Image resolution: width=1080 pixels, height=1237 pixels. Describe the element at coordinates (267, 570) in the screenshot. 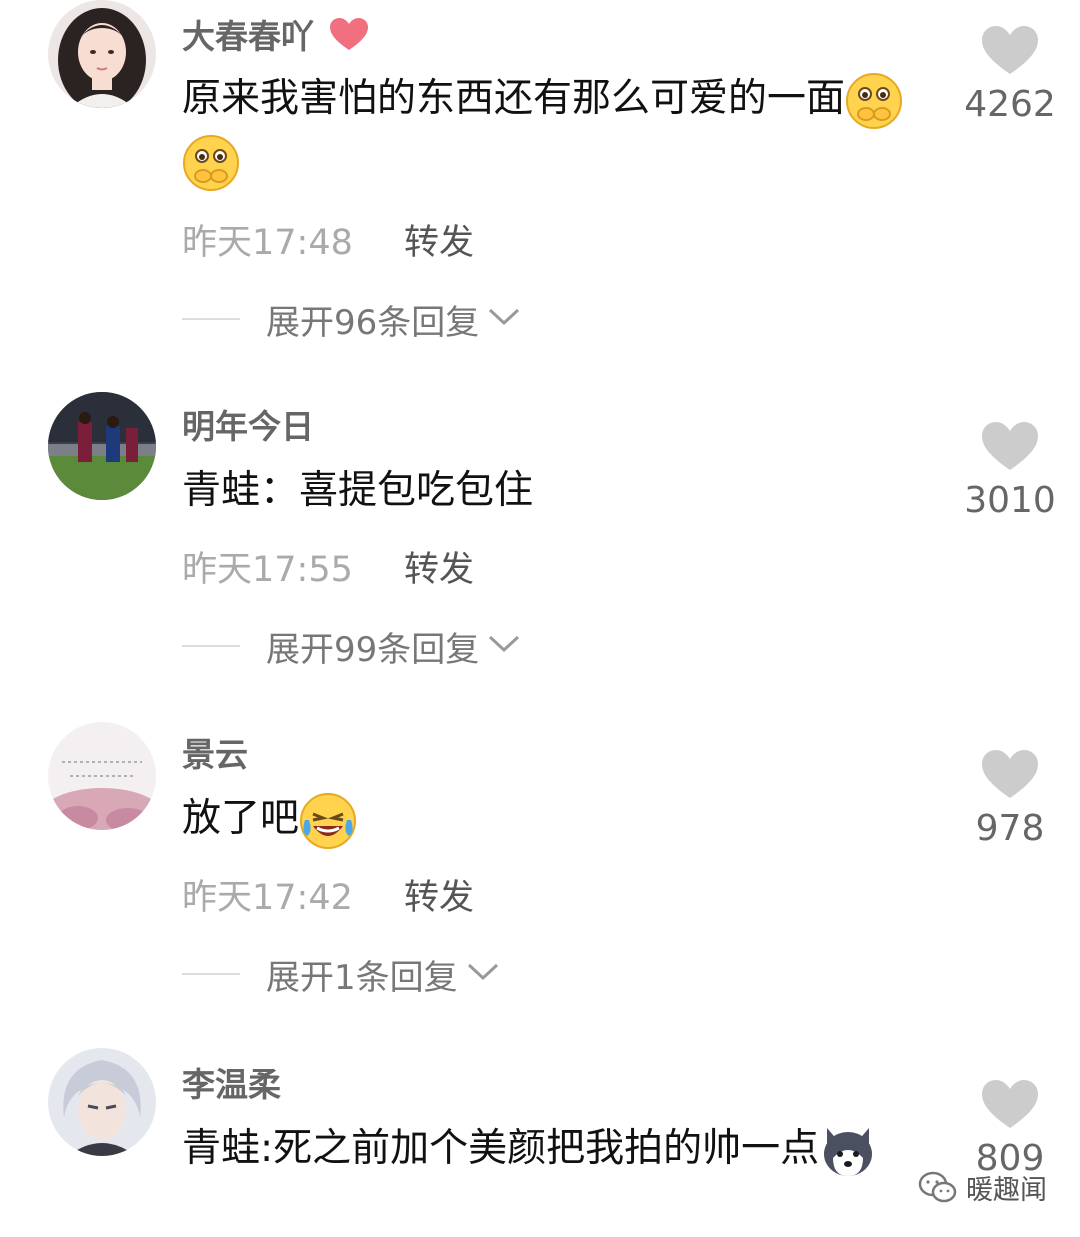

I see `timestamp: 昨天17:55` at that location.